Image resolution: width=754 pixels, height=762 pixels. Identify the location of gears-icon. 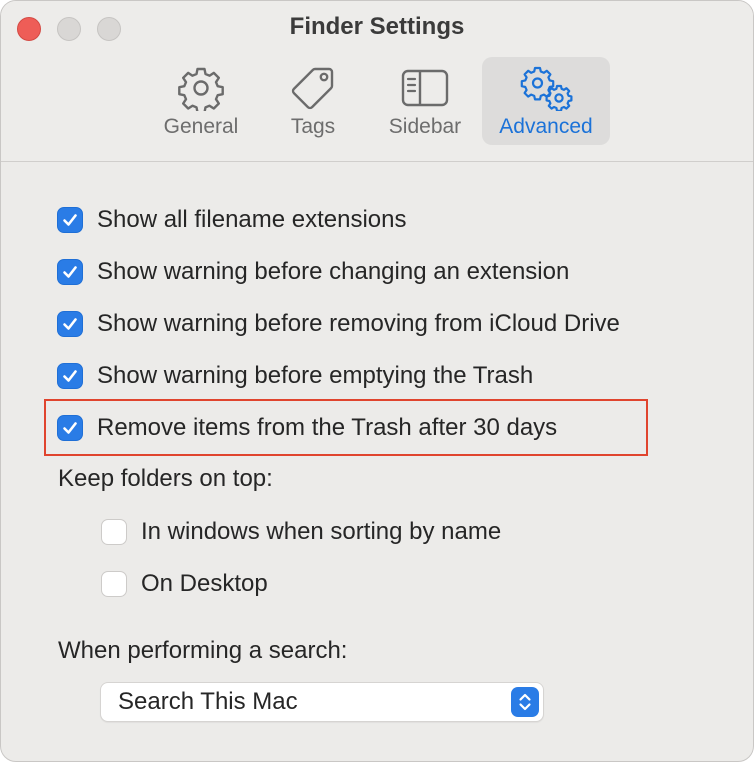
(546, 88).